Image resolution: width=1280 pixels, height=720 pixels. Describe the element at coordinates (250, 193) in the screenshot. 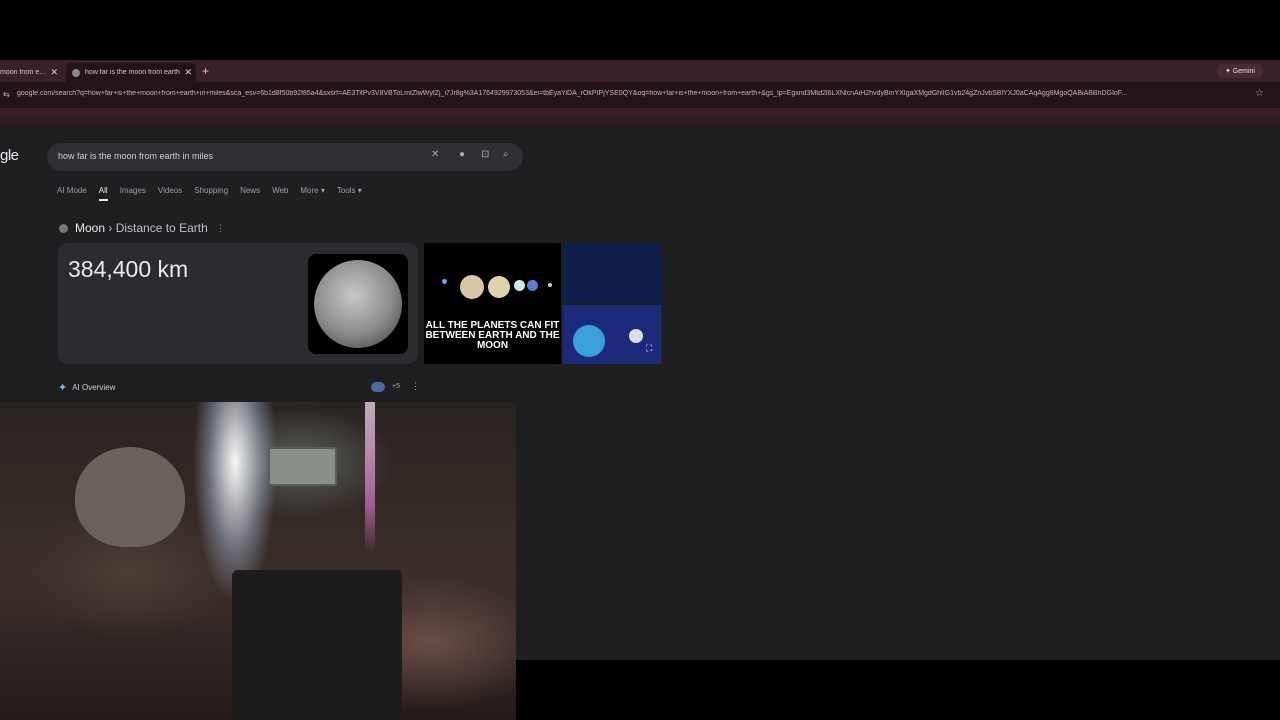

I see `tab-news: News` at that location.